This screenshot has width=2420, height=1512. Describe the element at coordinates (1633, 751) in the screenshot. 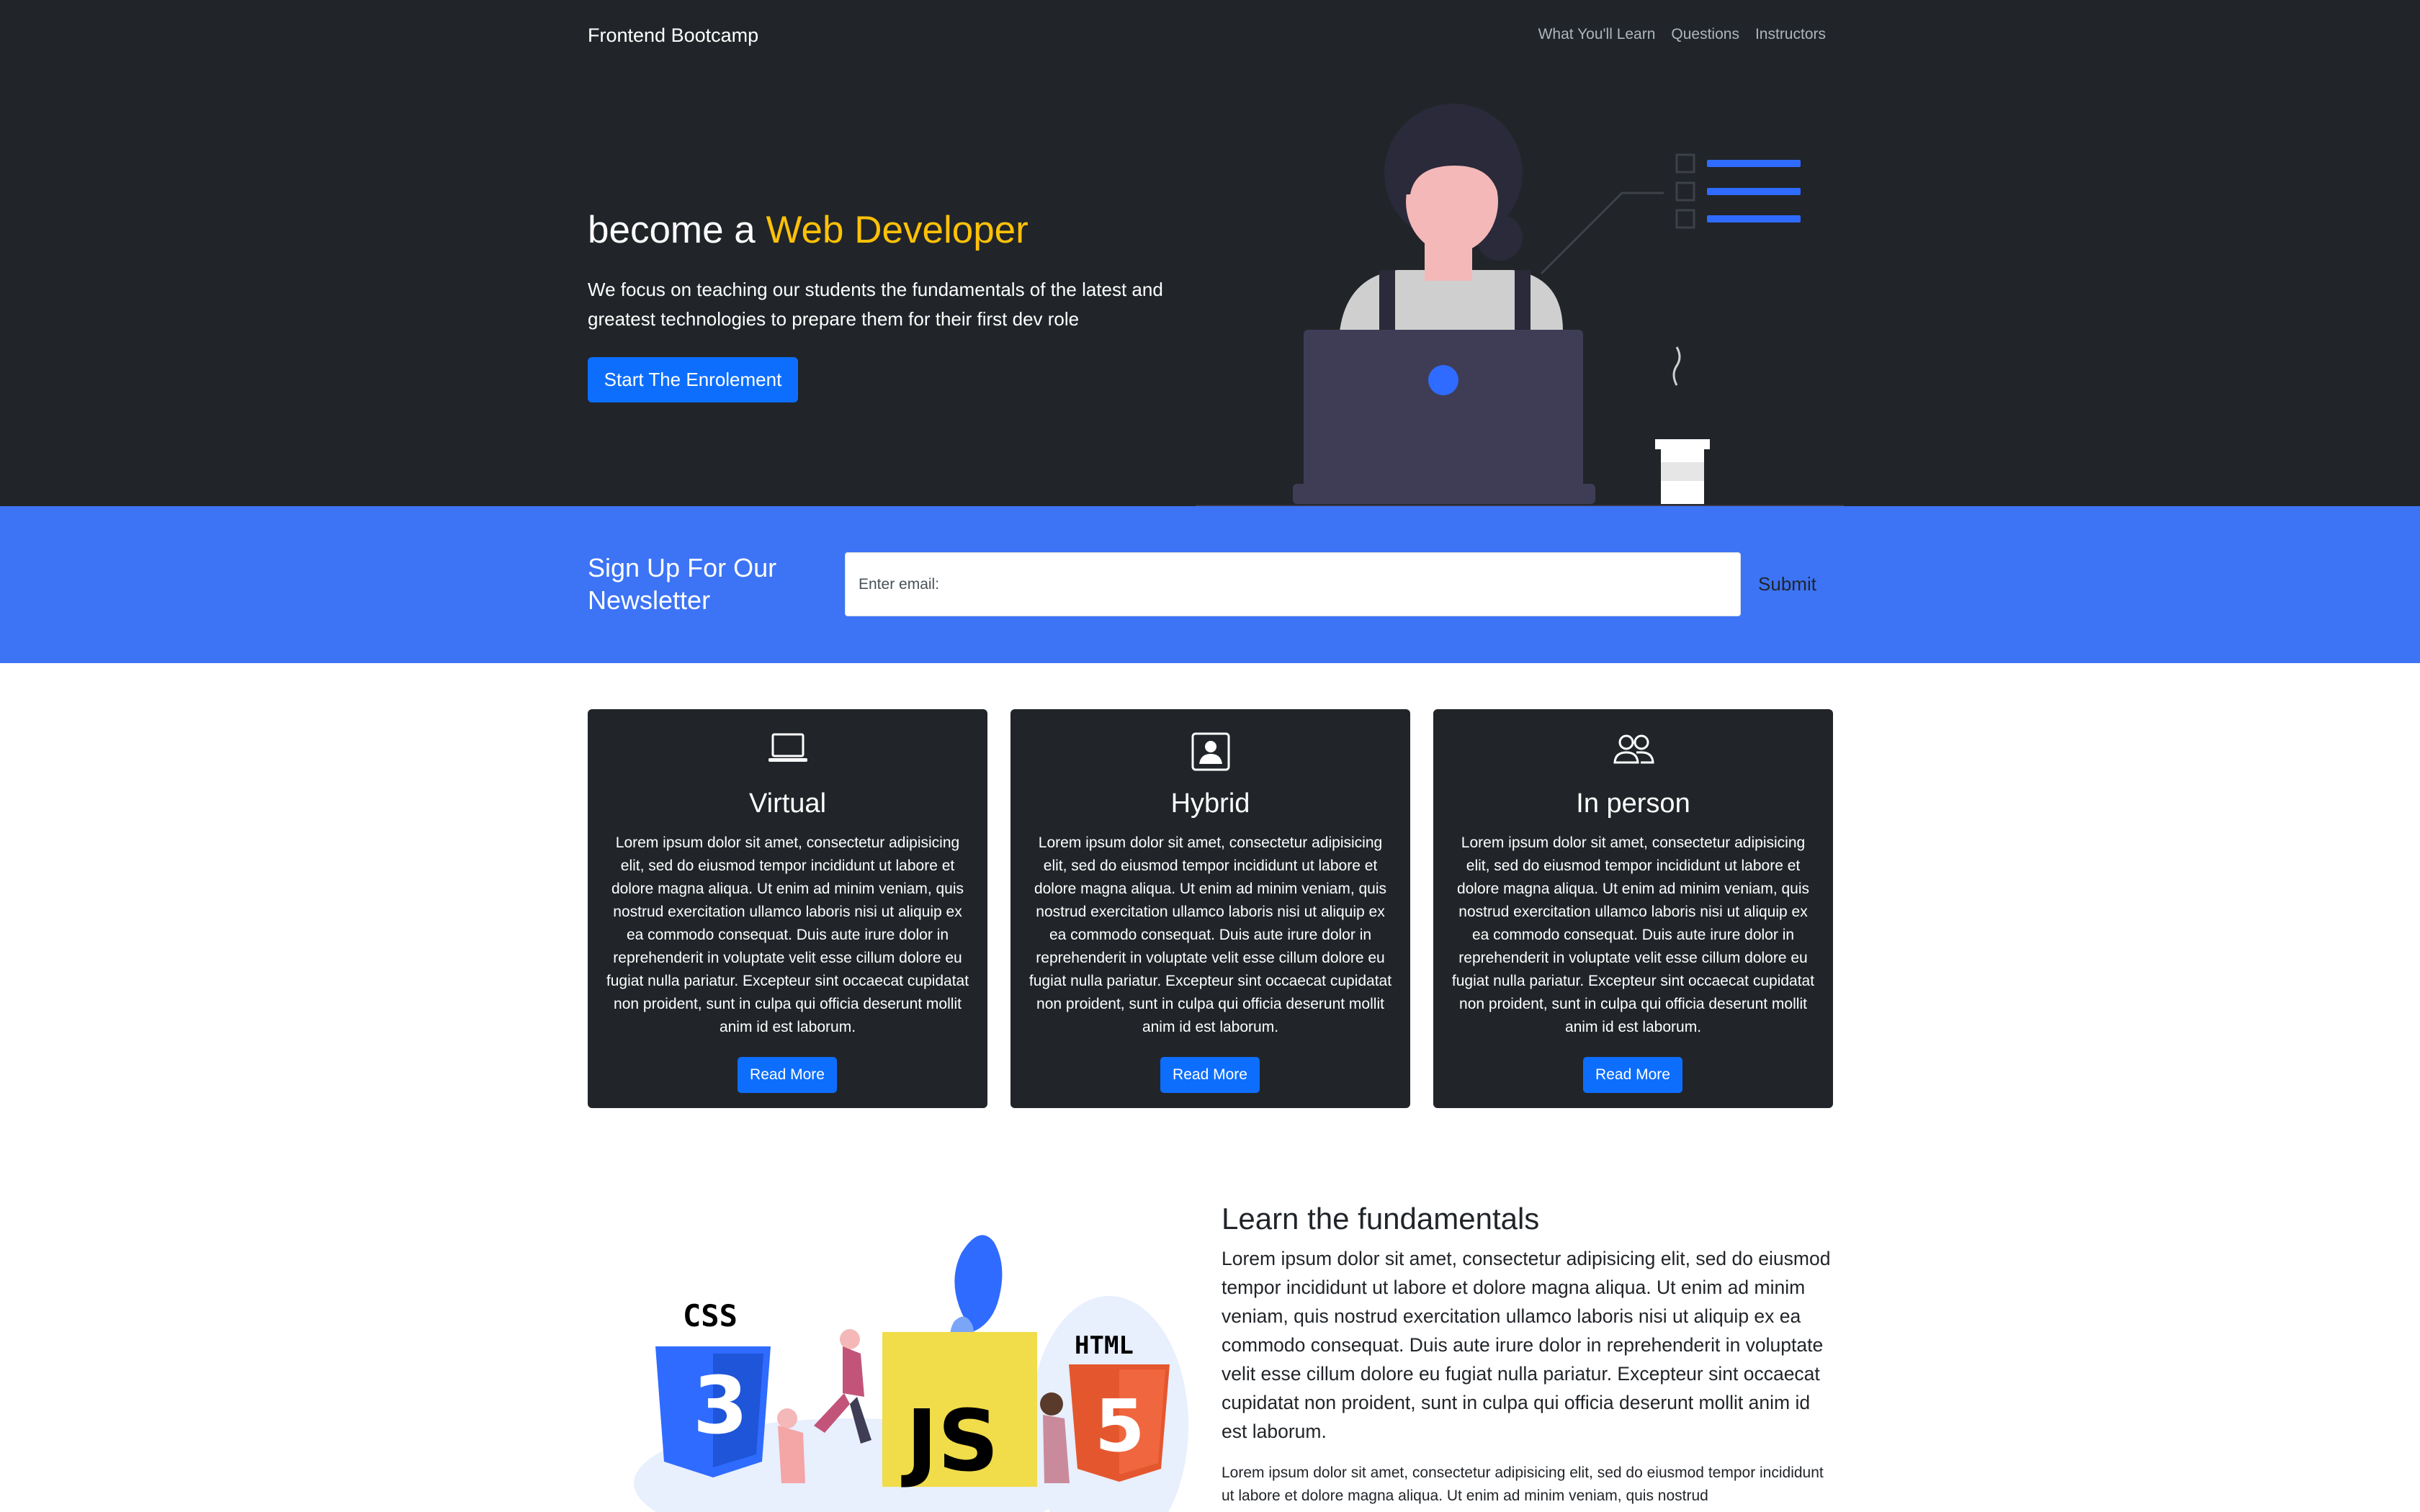

I see `people-icon` at that location.